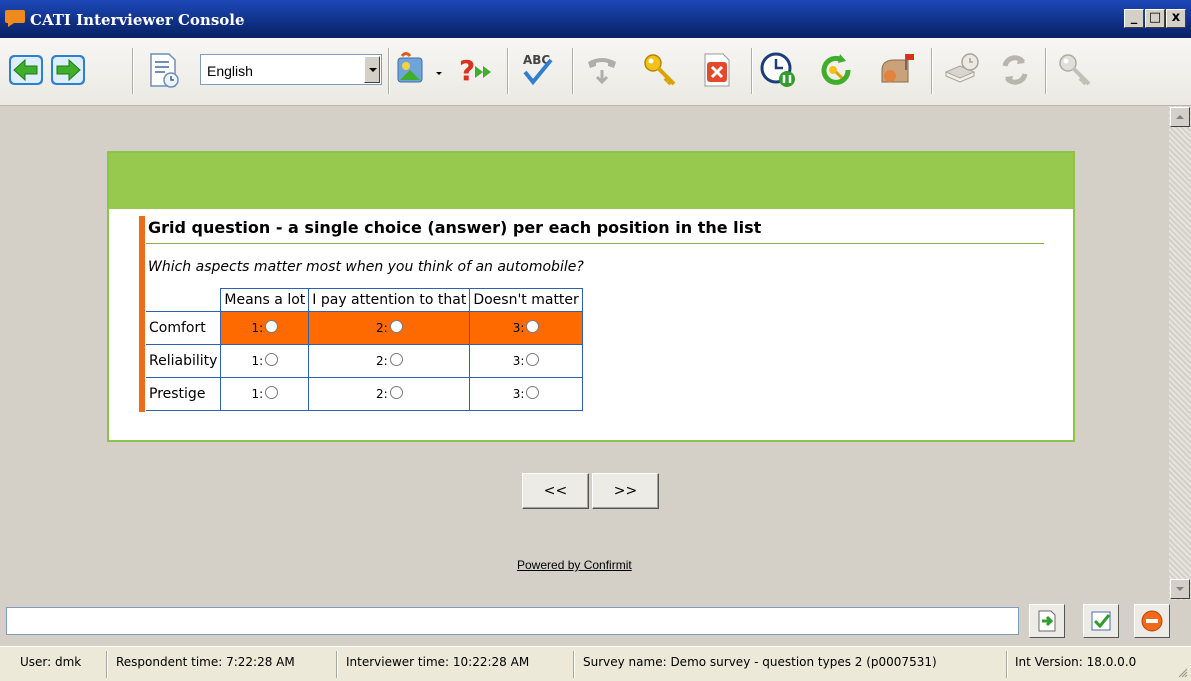  Describe the element at coordinates (142, 314) in the screenshot. I see `question-marker` at that location.